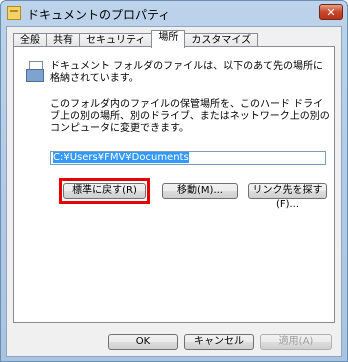  Describe the element at coordinates (136, 39) in the screenshot. I see `tab-strip: 全般 共有 セキュリティ 場所 カスタマイズ` at that location.